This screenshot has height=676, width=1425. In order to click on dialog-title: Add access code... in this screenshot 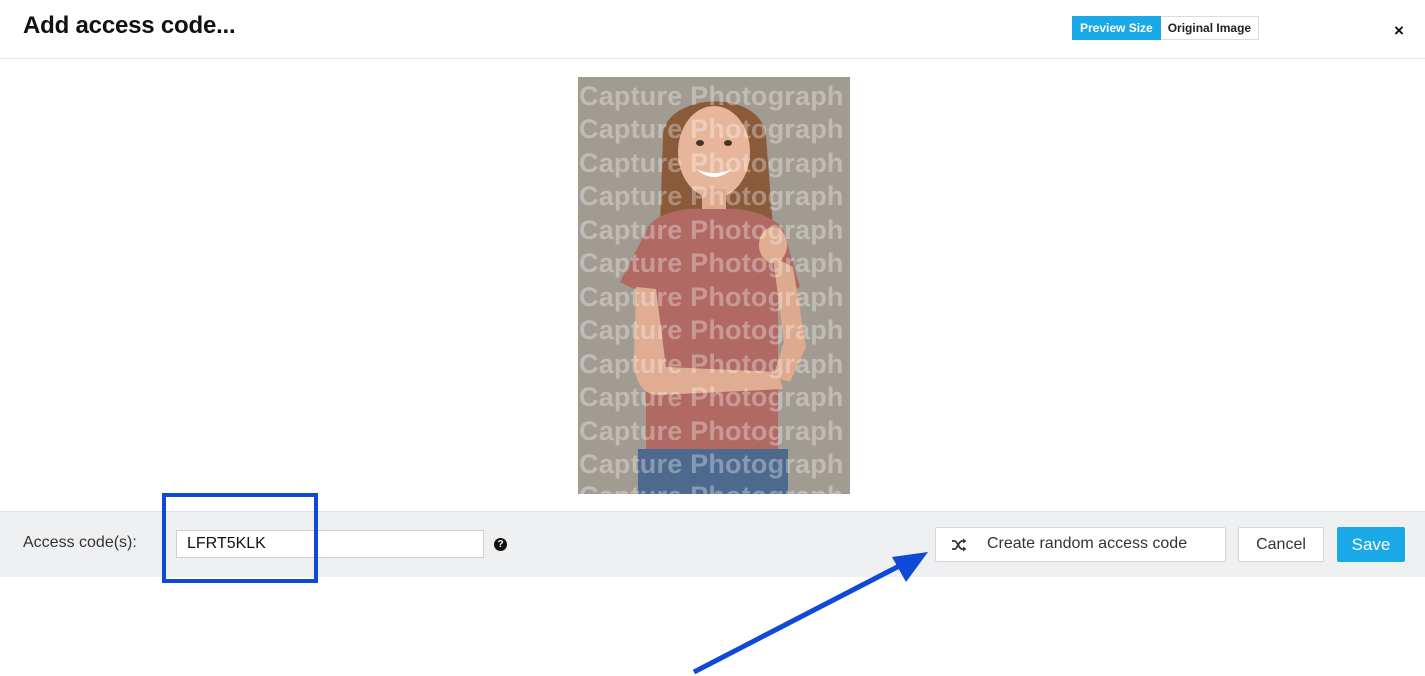, I will do `click(129, 25)`.